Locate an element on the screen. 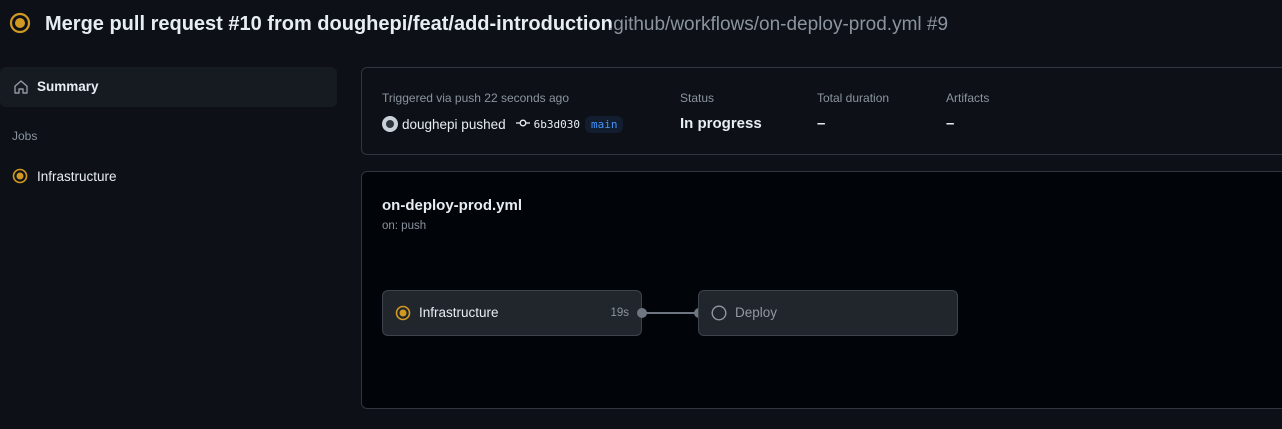 The height and width of the screenshot is (429, 1282). job-node-deploy: Deploy is located at coordinates (828, 313).